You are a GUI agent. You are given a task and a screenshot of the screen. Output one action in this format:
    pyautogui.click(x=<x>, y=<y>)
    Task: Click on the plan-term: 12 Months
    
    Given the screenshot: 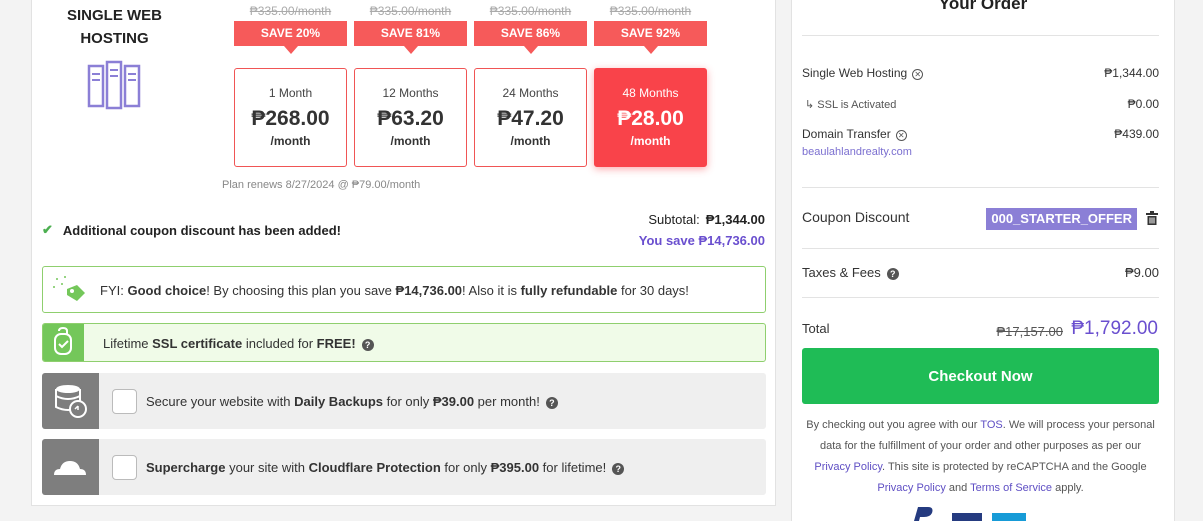 What is the action you would take?
    pyautogui.click(x=410, y=93)
    